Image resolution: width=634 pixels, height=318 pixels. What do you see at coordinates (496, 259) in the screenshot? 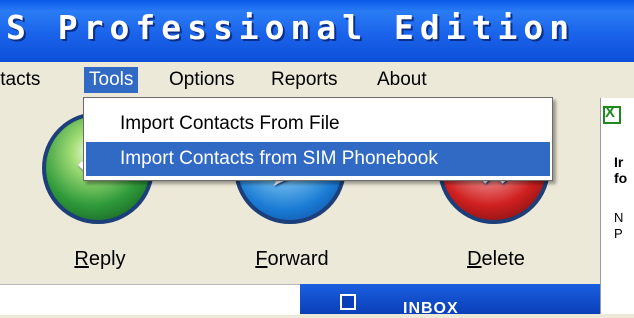
I see `delete-label: Delete` at bounding box center [496, 259].